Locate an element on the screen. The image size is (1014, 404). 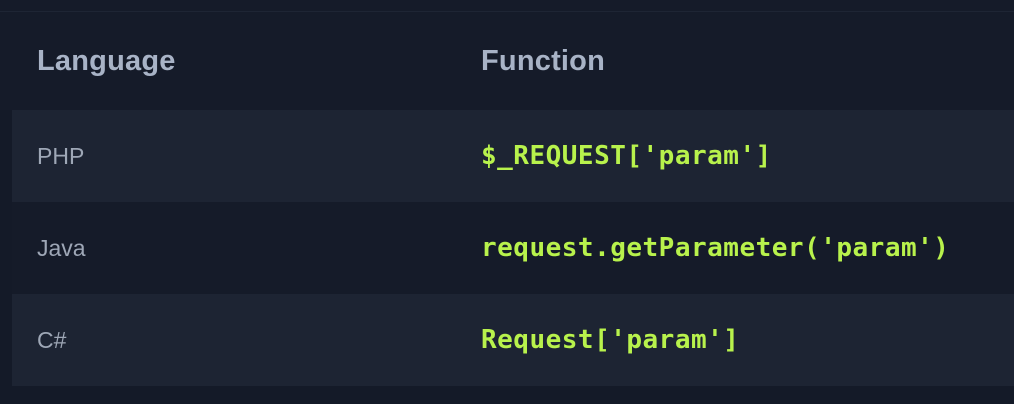
language-name: Java is located at coordinates (61, 247).